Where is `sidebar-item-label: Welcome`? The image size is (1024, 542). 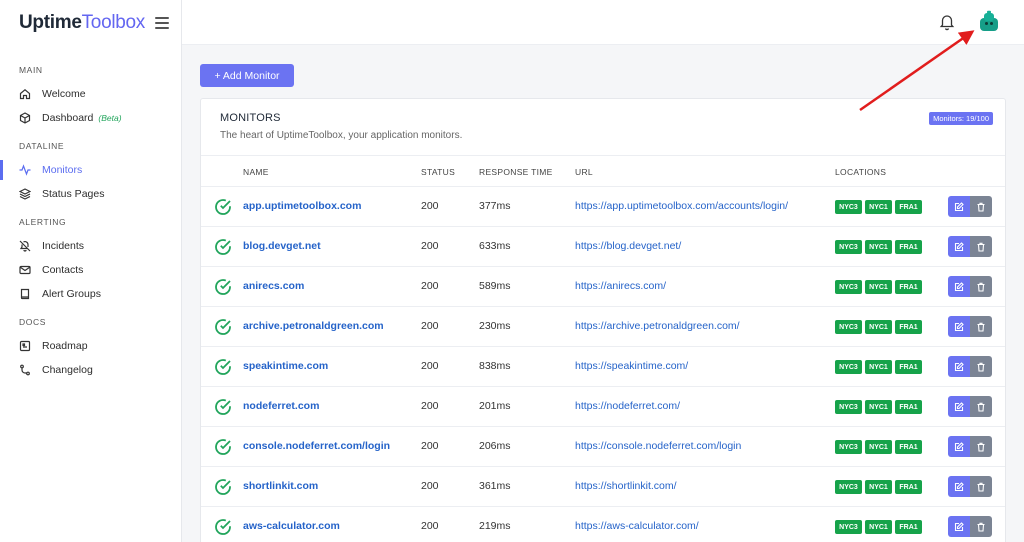
sidebar-item-label: Welcome is located at coordinates (64, 94).